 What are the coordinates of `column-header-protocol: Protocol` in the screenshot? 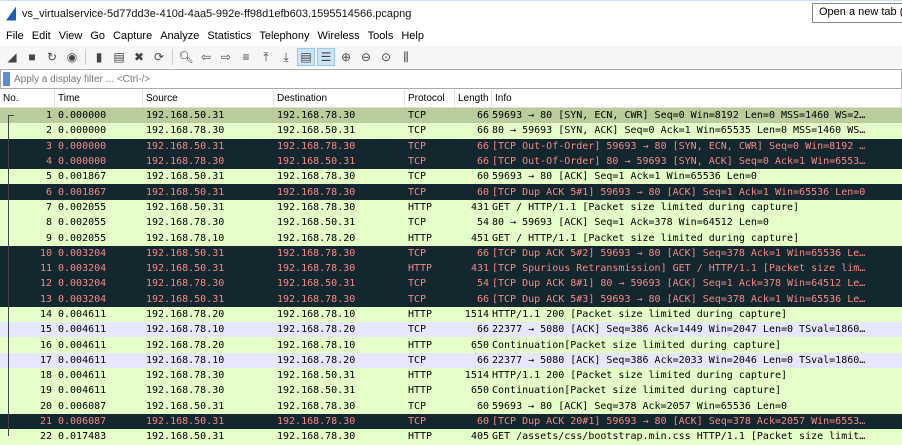 It's located at (430, 98).